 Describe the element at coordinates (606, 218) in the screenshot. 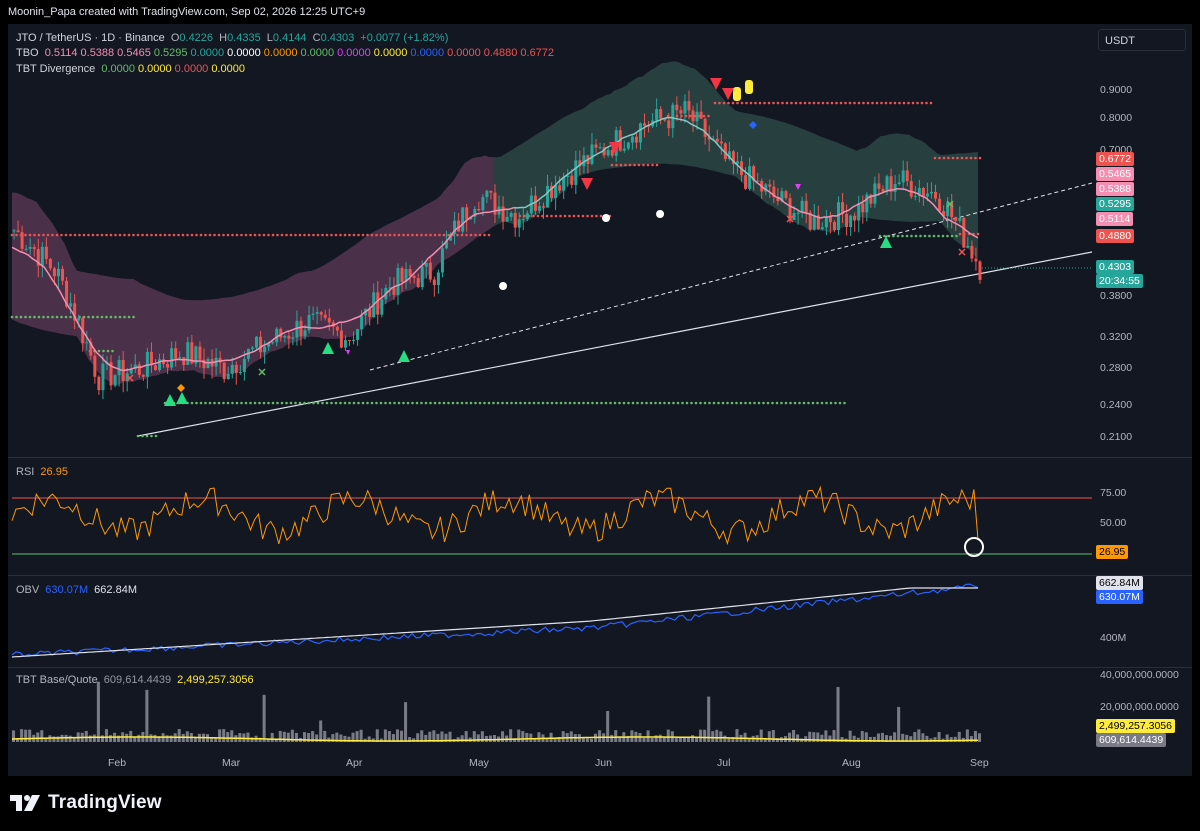

I see `marker-icon` at that location.